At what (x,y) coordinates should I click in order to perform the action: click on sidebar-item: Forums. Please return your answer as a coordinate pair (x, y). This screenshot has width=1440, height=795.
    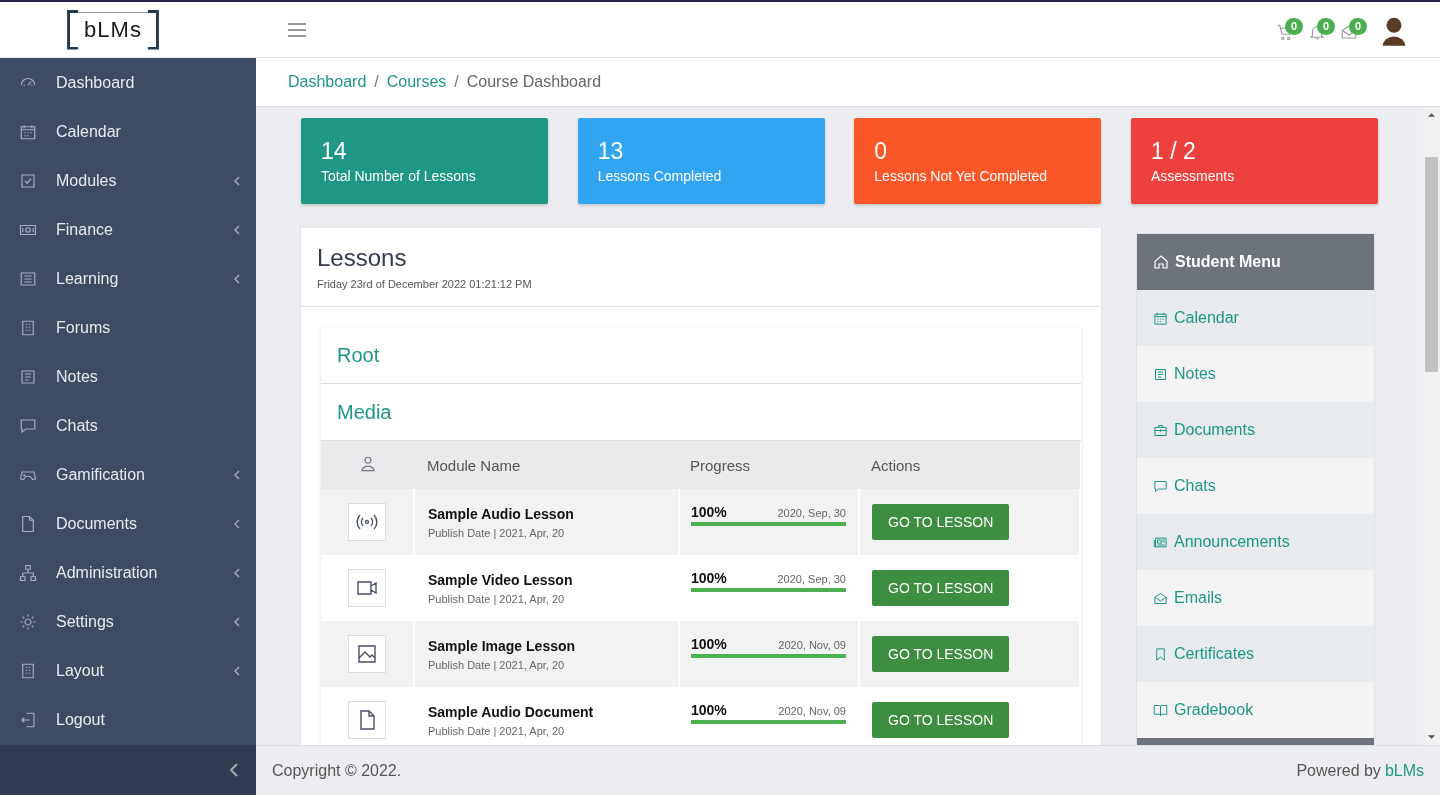
    Looking at the image, I should click on (128, 327).